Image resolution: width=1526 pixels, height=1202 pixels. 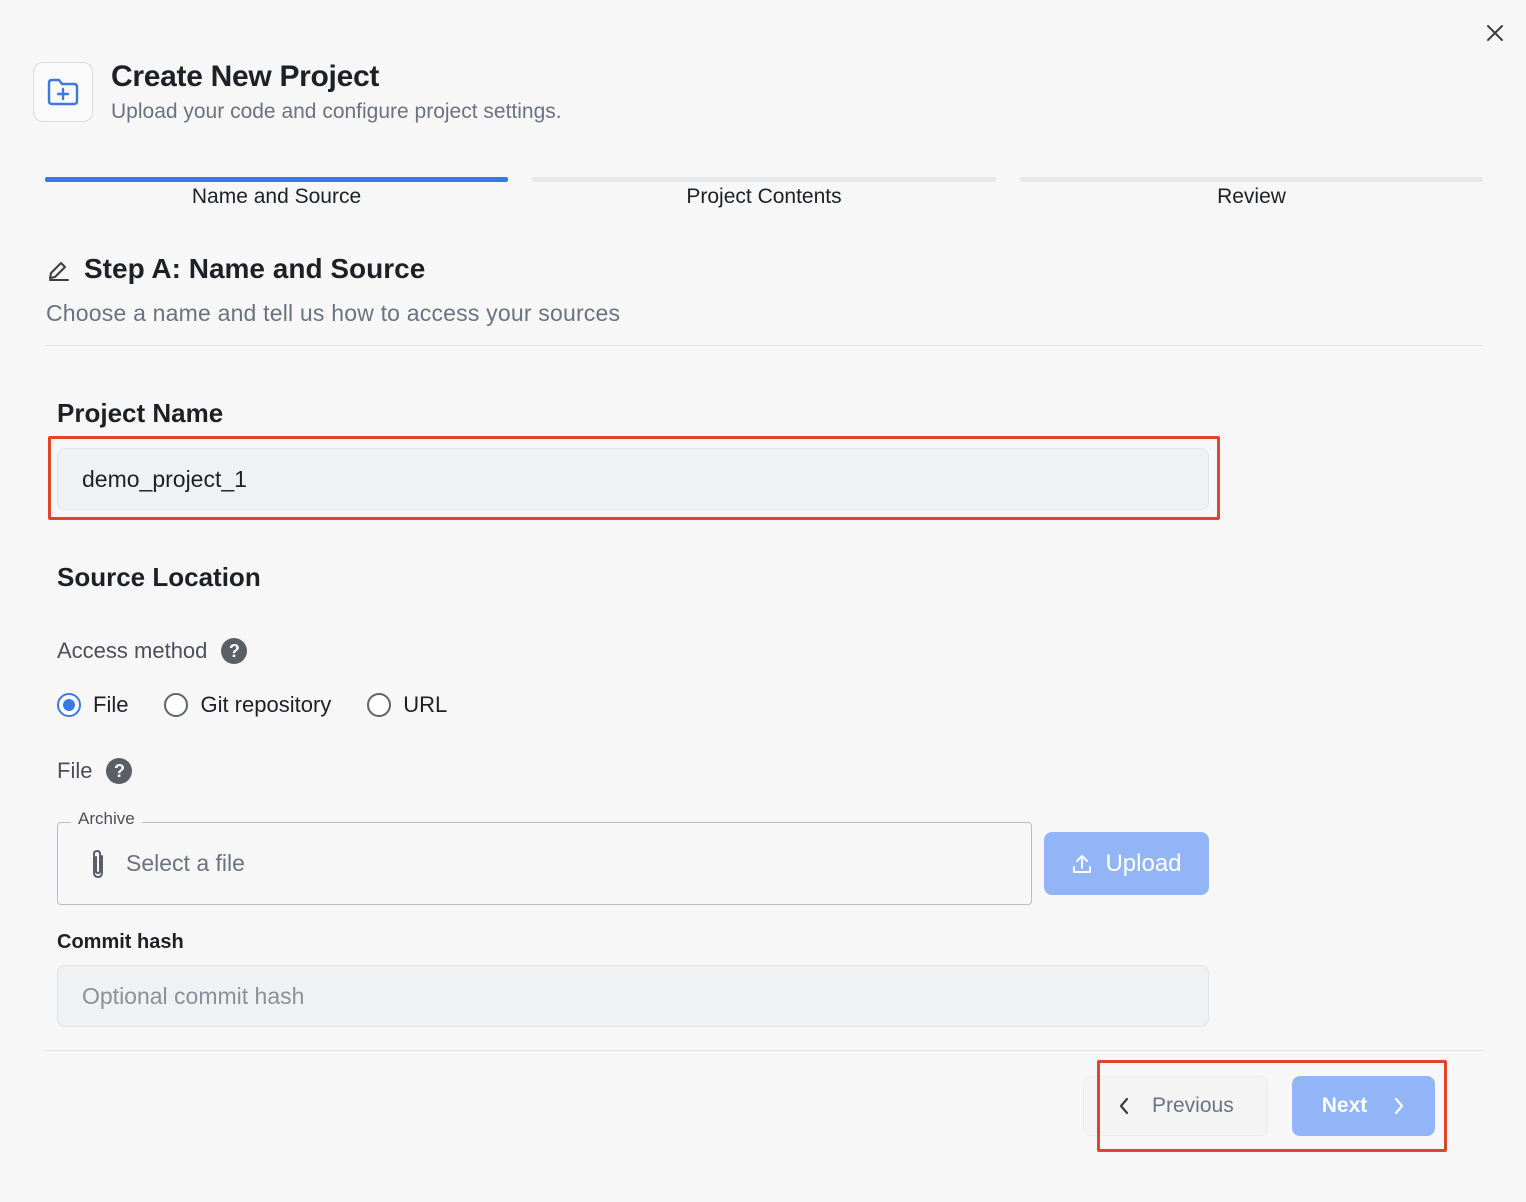 I want to click on close-icon, so click(x=1495, y=33).